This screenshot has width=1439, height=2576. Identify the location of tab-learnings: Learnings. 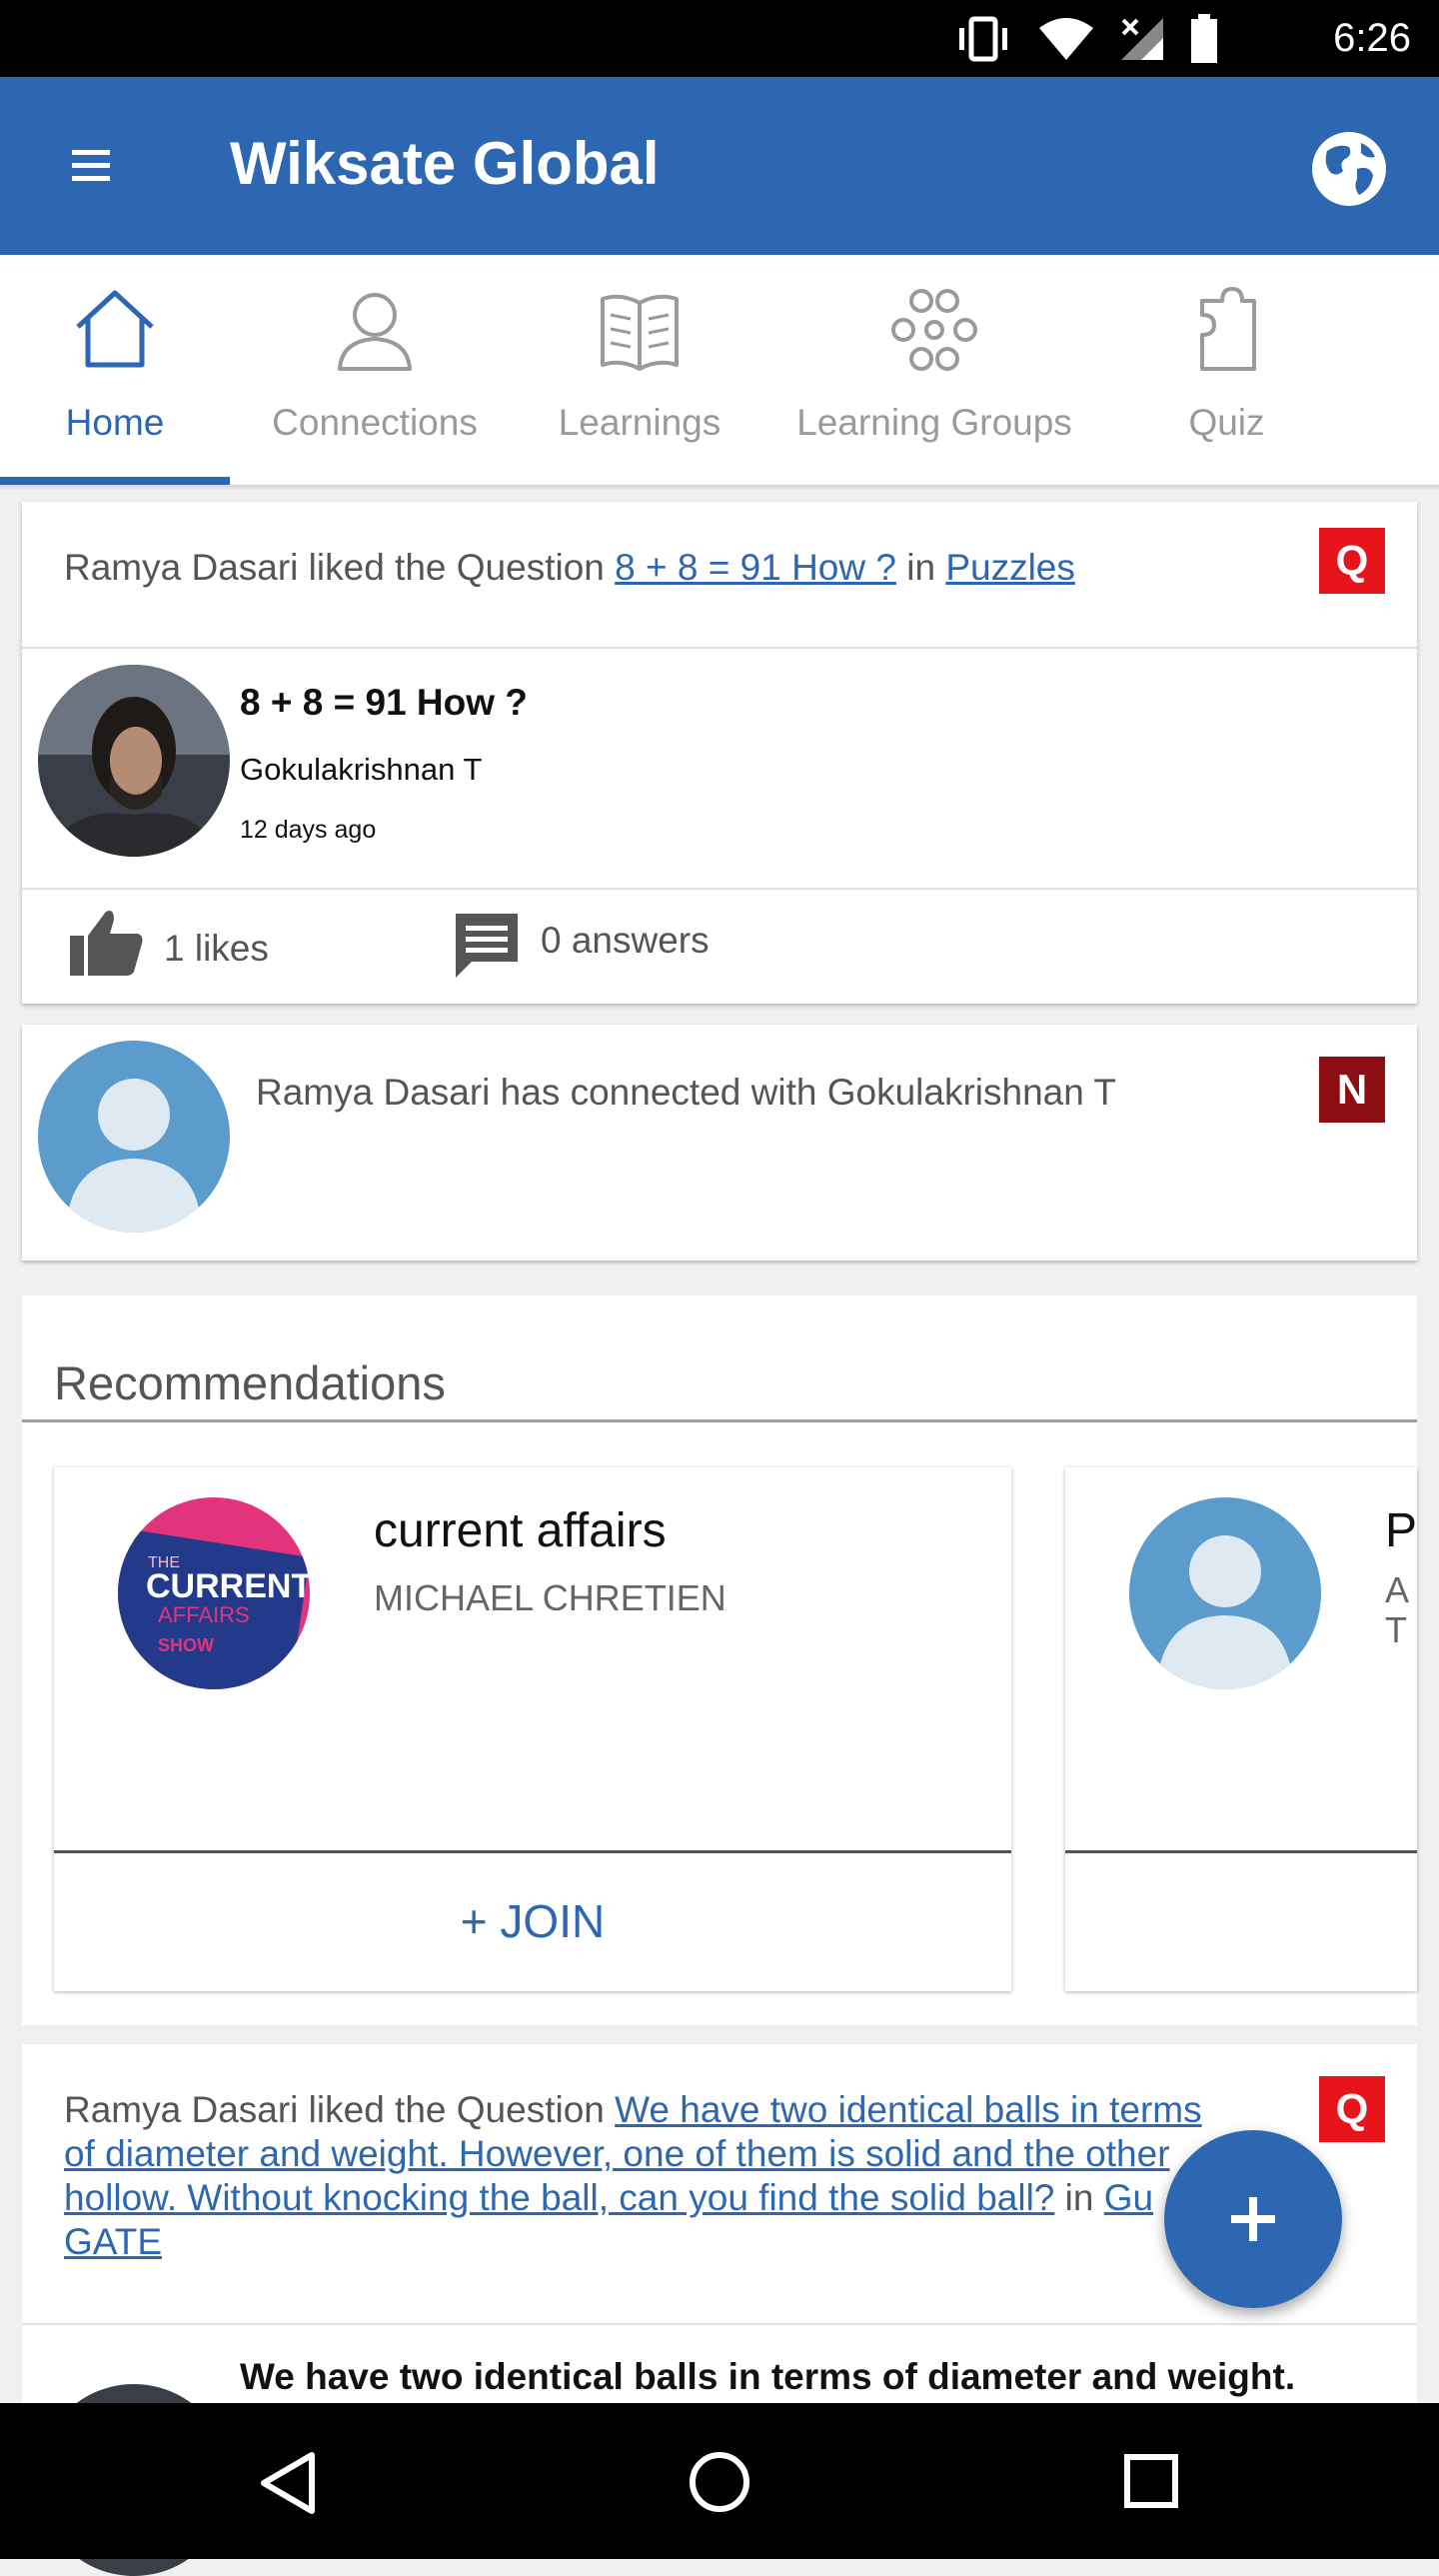
(639, 370).